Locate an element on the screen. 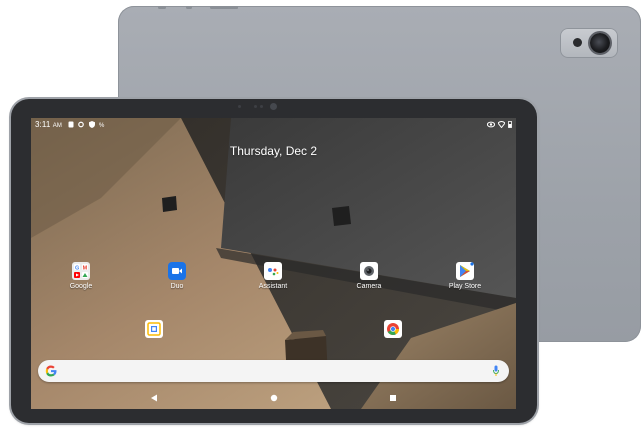 The image size is (643, 428). clock: 3:11 AM is located at coordinates (48, 124).